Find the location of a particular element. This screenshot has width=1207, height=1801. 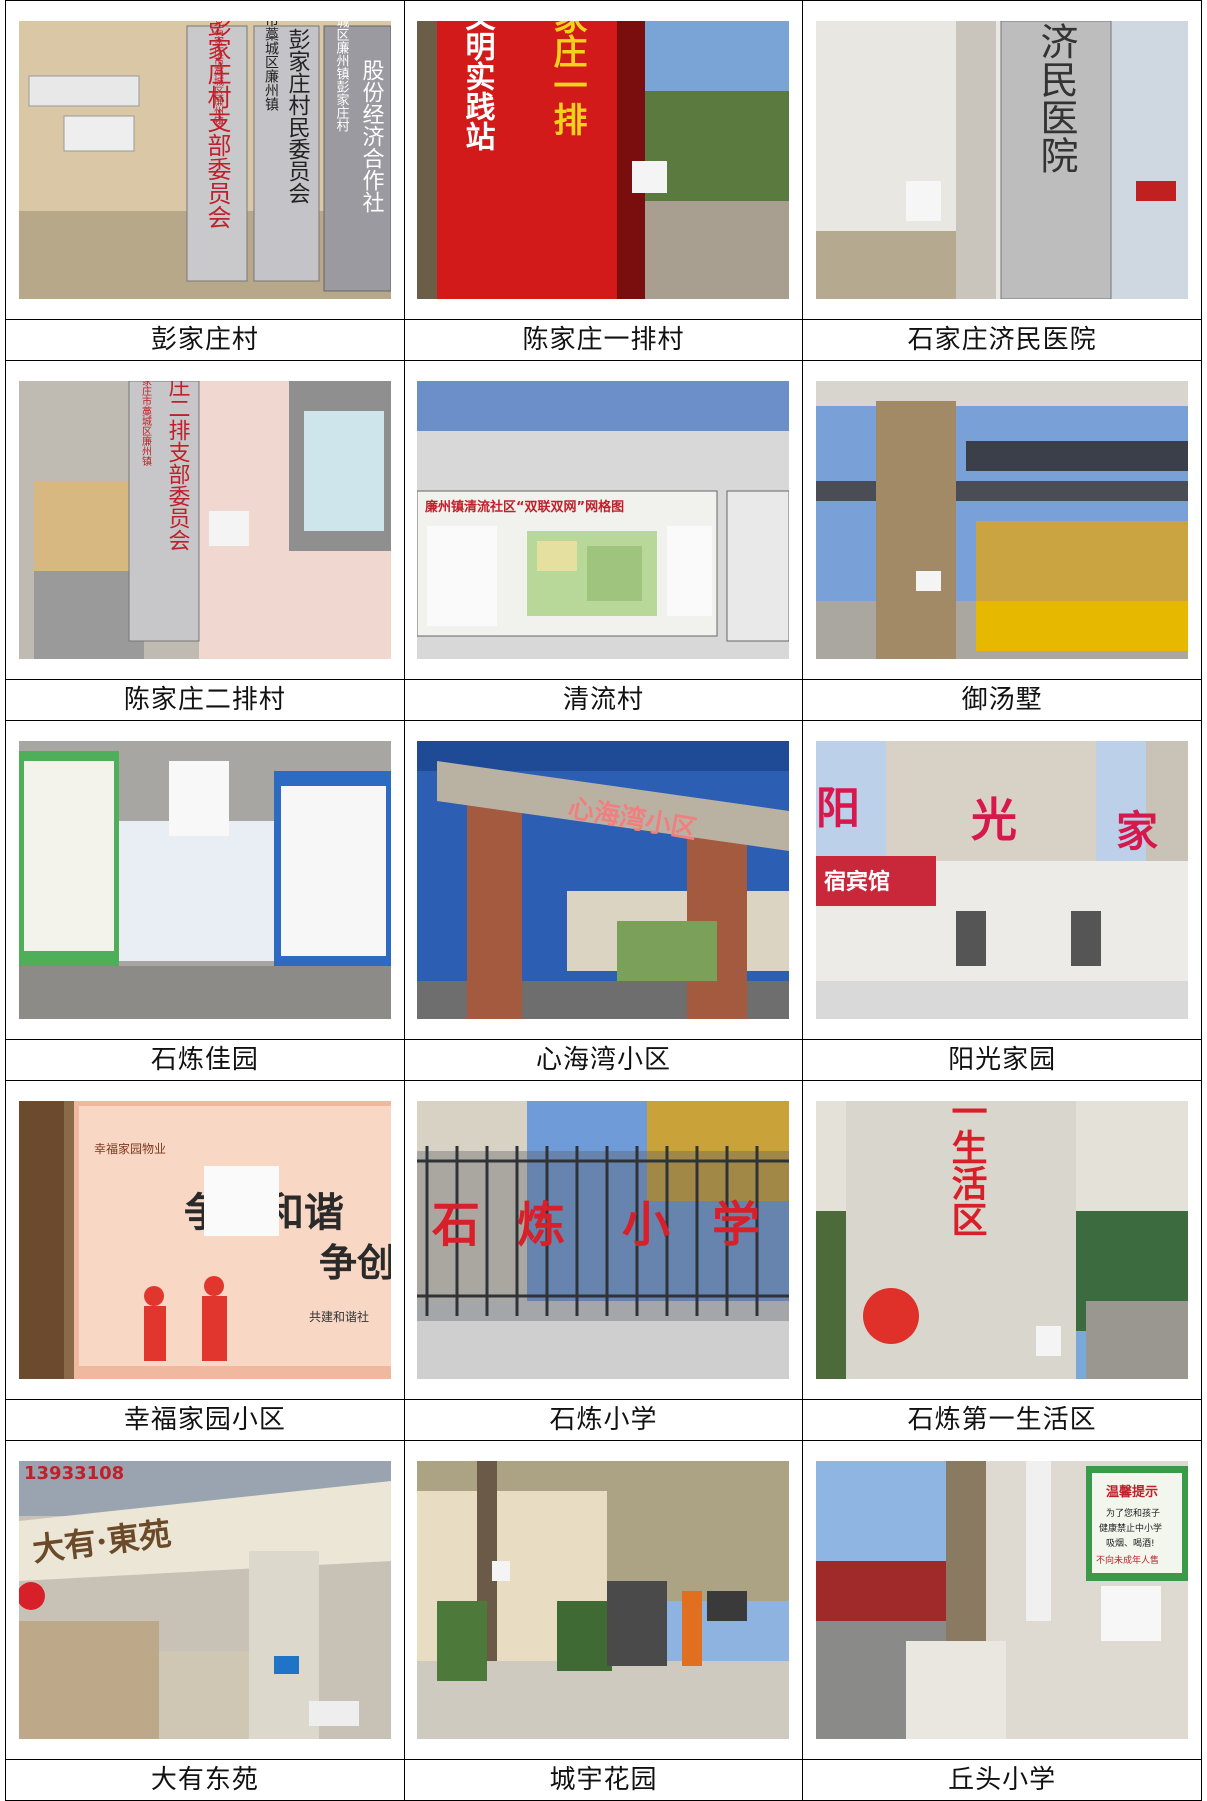

photo-dayou-dongyuan: 13933108 大有·東苑 is located at coordinates (204, 1600).